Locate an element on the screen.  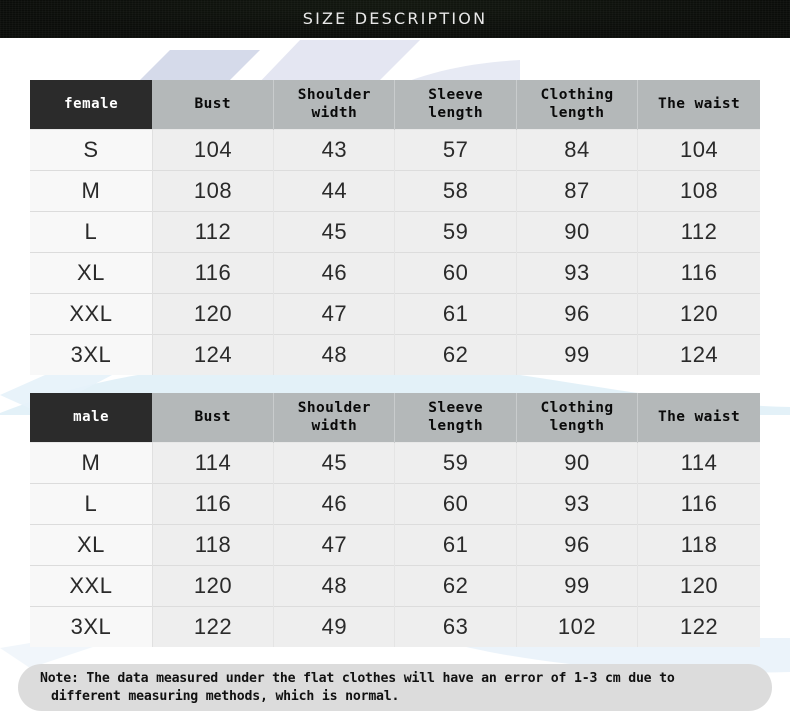
column-header-line: width is located at coordinates (334, 112).